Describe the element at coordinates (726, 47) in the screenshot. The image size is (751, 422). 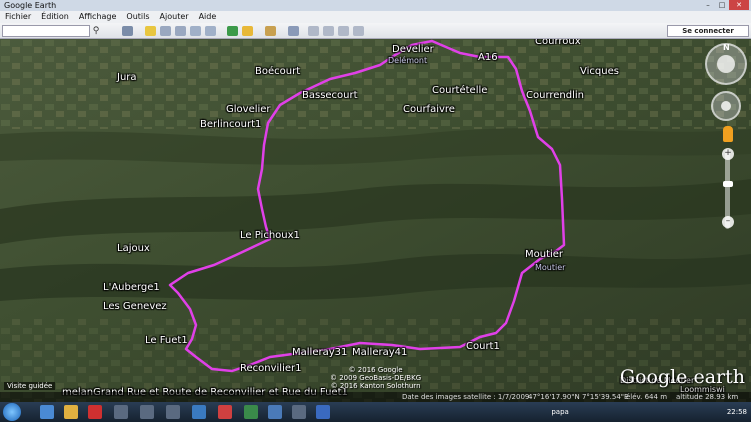
I see `north-icon: N` at that location.